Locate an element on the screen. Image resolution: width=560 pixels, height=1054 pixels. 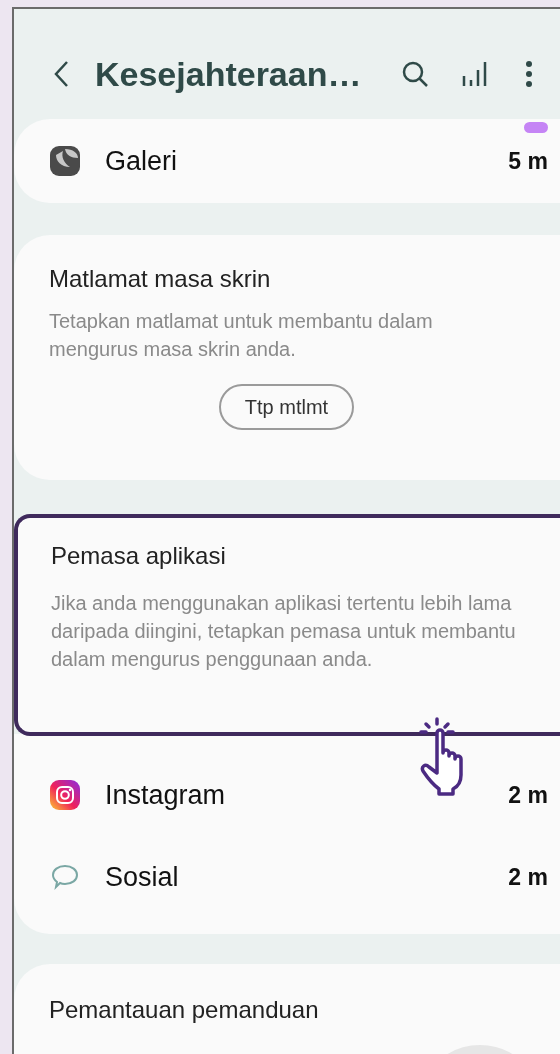
usage-time: 5 m is located at coordinates (528, 161).